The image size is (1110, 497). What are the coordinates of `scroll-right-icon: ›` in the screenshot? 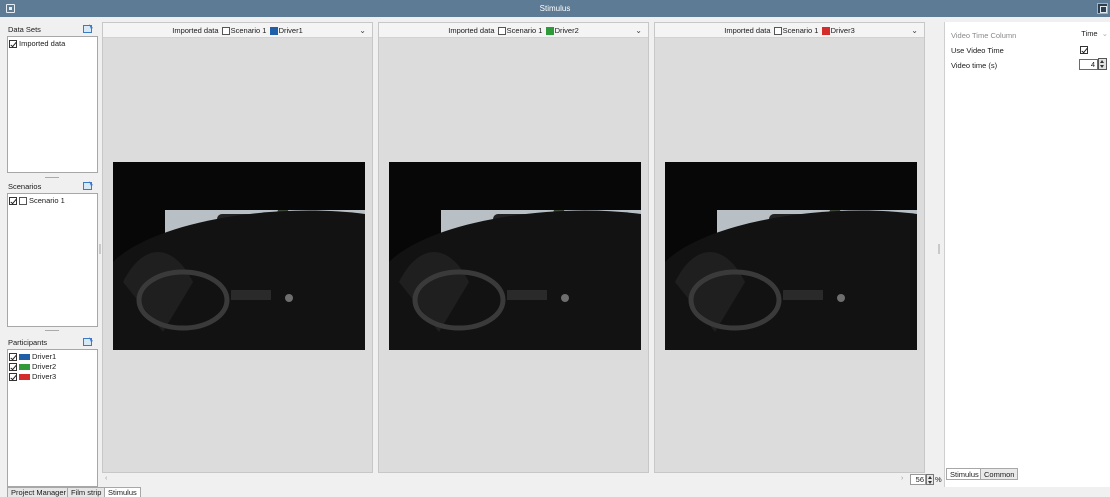 It's located at (902, 478).